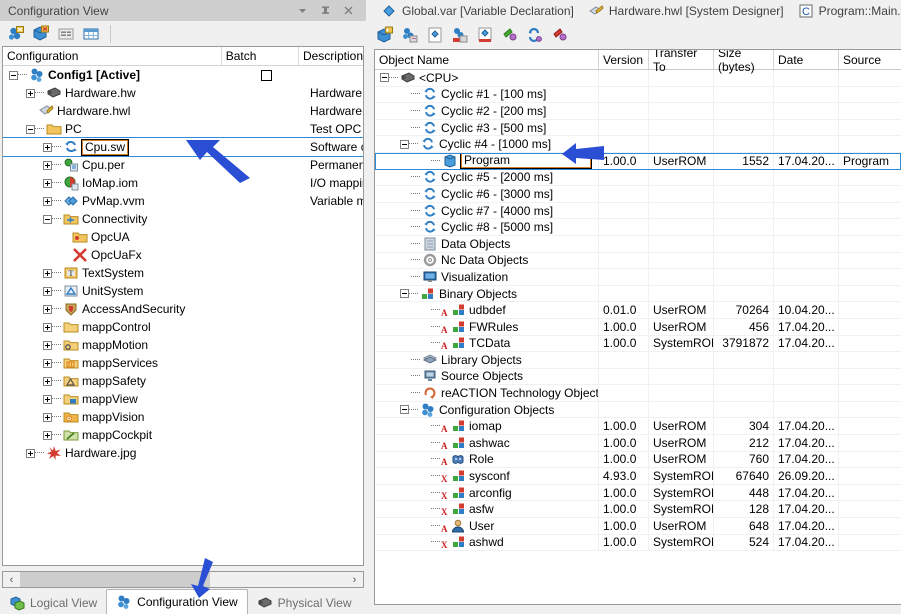  I want to click on tree-row: mappServices, so click(183, 363).